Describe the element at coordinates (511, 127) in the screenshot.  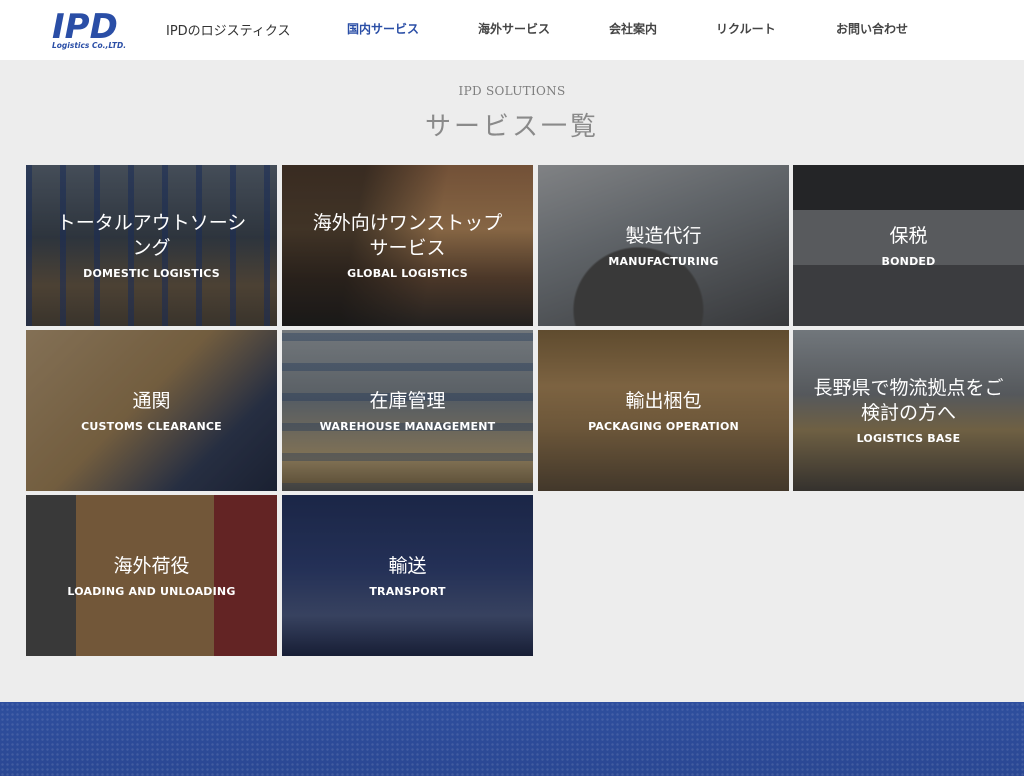
I see `section-title: サービス一覧` at that location.